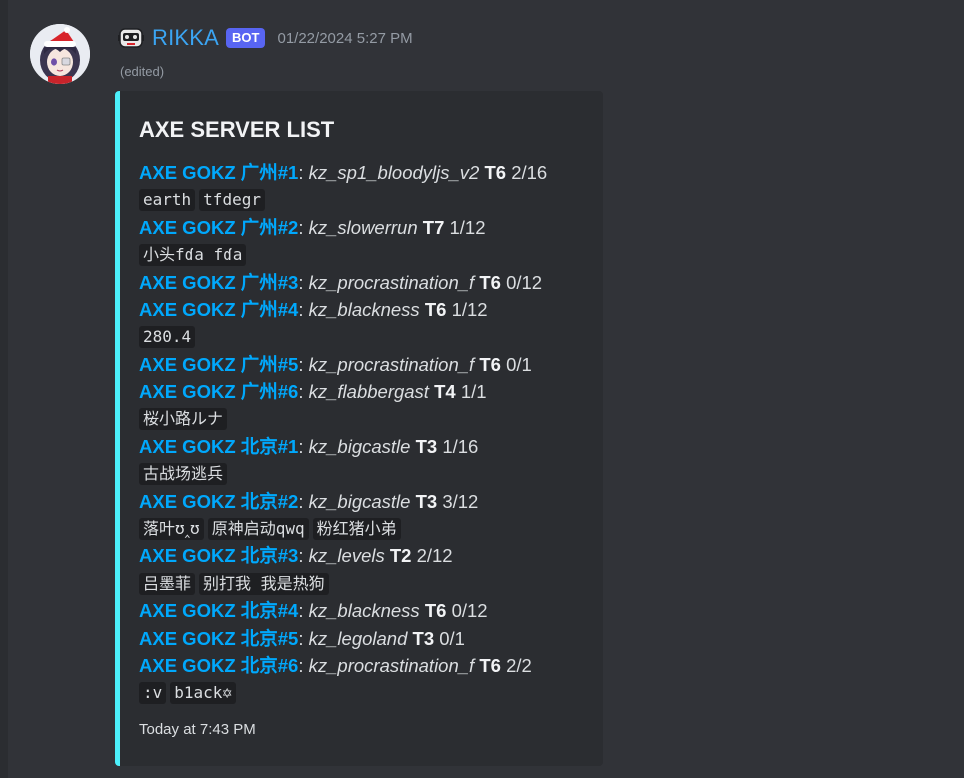 This screenshot has width=964, height=778. Describe the element at coordinates (264, 583) in the screenshot. I see `player-name: 别打我 我是热狗` at that location.